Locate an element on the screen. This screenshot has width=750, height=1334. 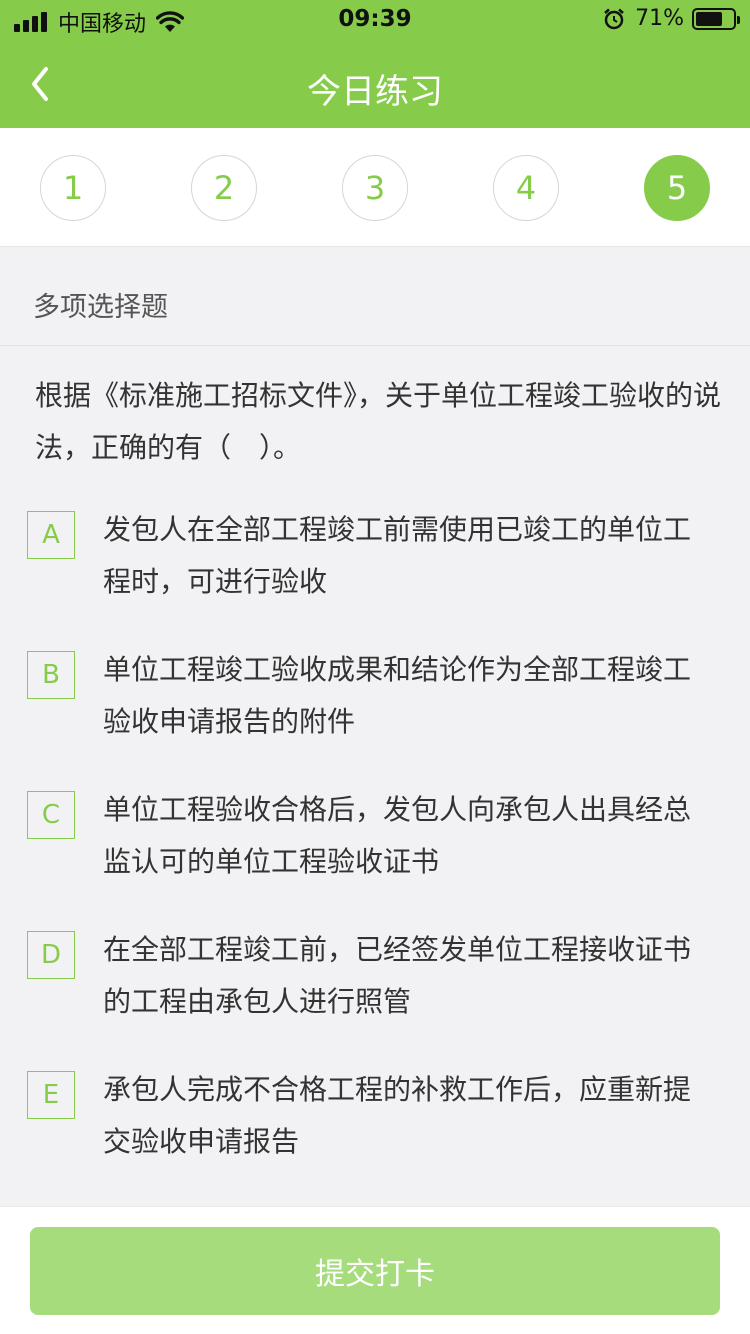
step-3: 3 is located at coordinates (375, 188).